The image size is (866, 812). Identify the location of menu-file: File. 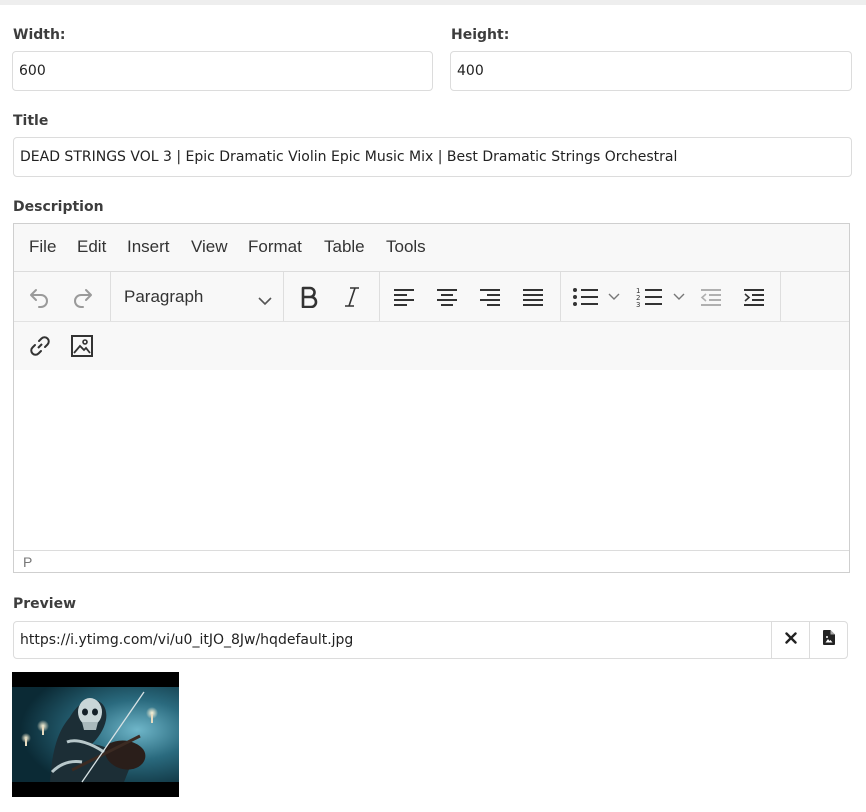
(42, 247).